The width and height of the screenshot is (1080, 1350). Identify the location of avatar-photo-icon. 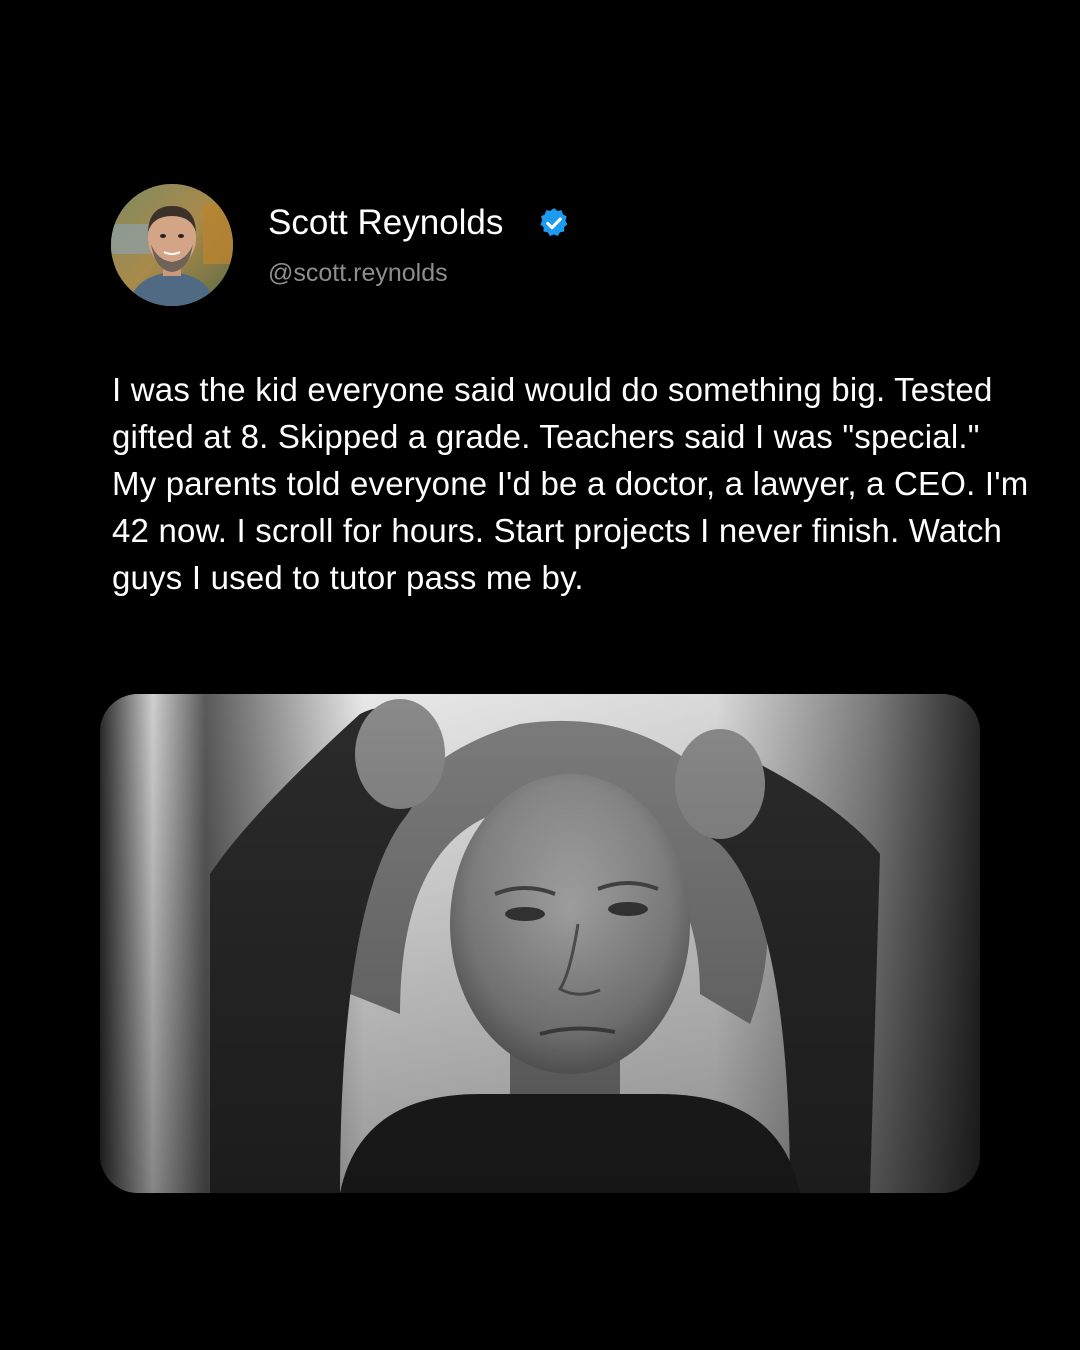
(172, 245).